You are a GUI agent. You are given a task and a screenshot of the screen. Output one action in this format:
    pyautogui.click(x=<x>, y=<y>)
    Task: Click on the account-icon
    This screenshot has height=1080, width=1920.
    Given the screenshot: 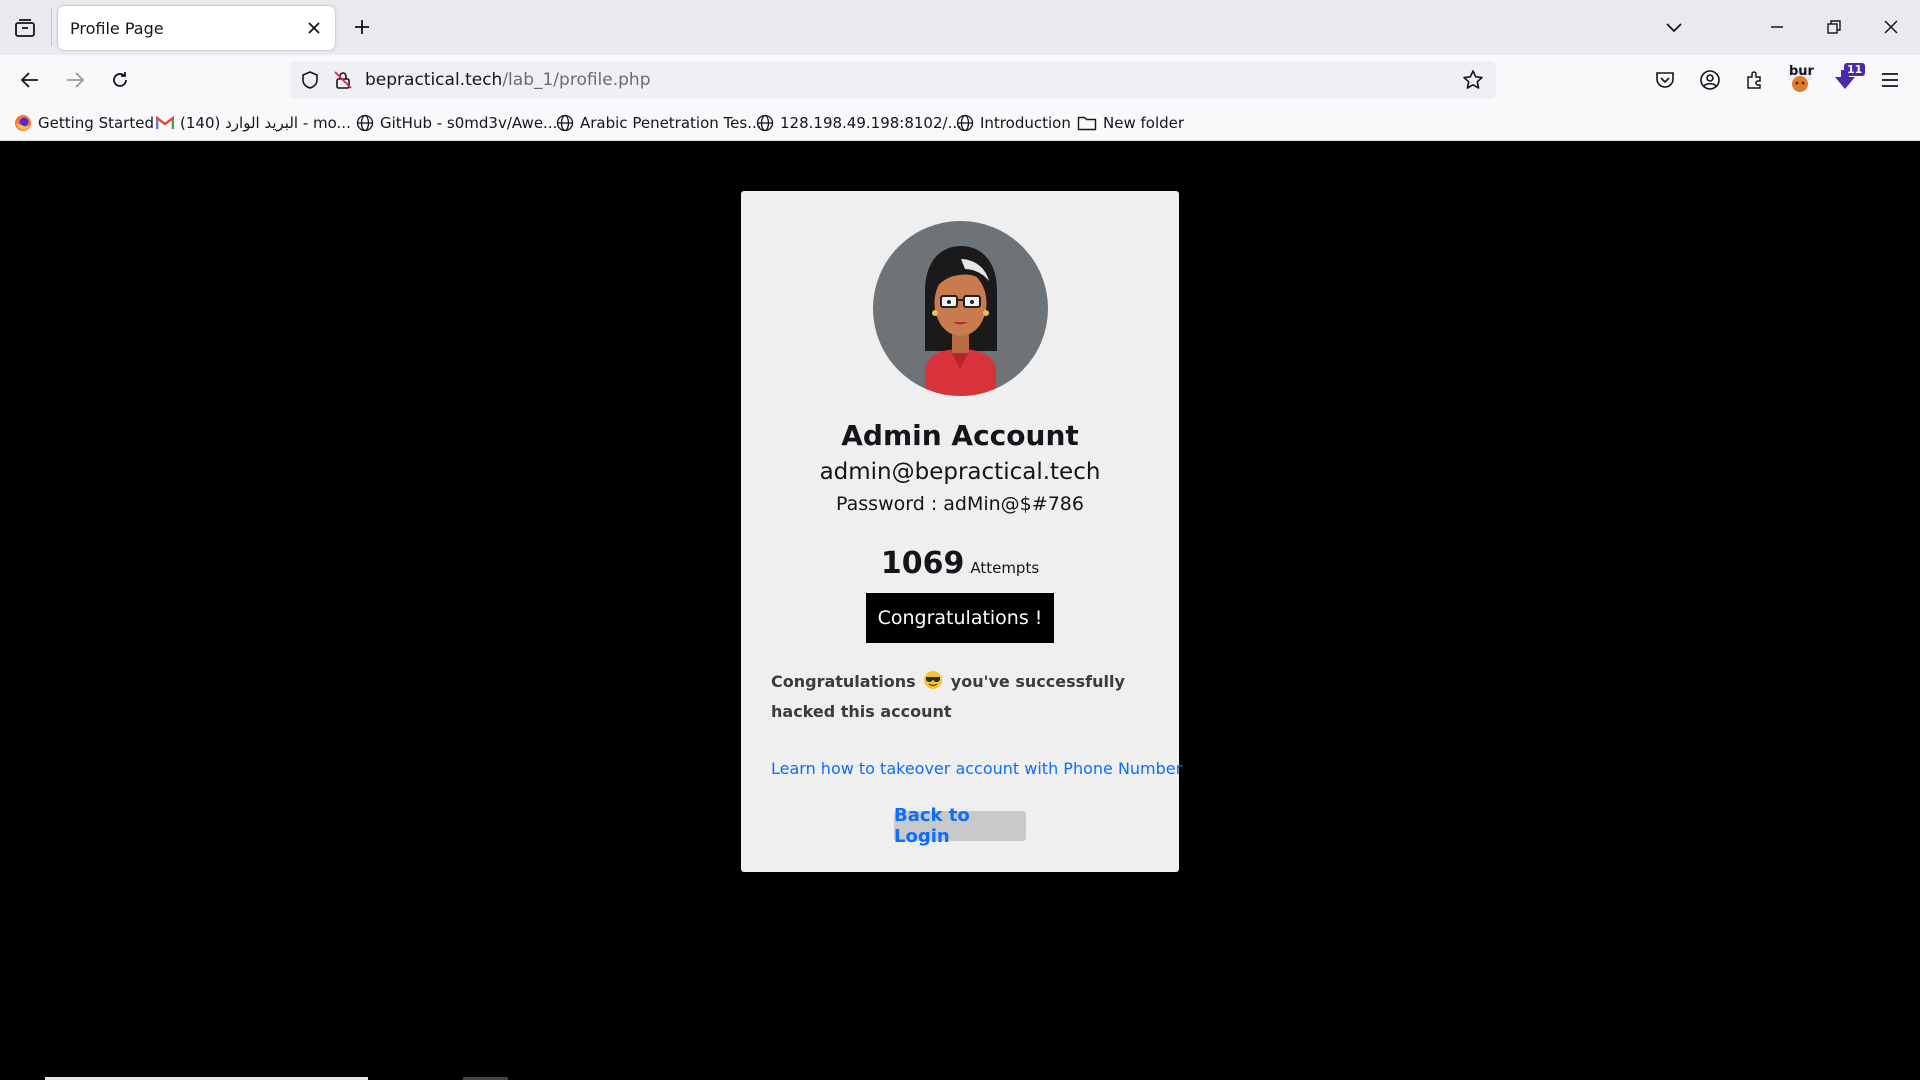 What is the action you would take?
    pyautogui.click(x=1710, y=80)
    